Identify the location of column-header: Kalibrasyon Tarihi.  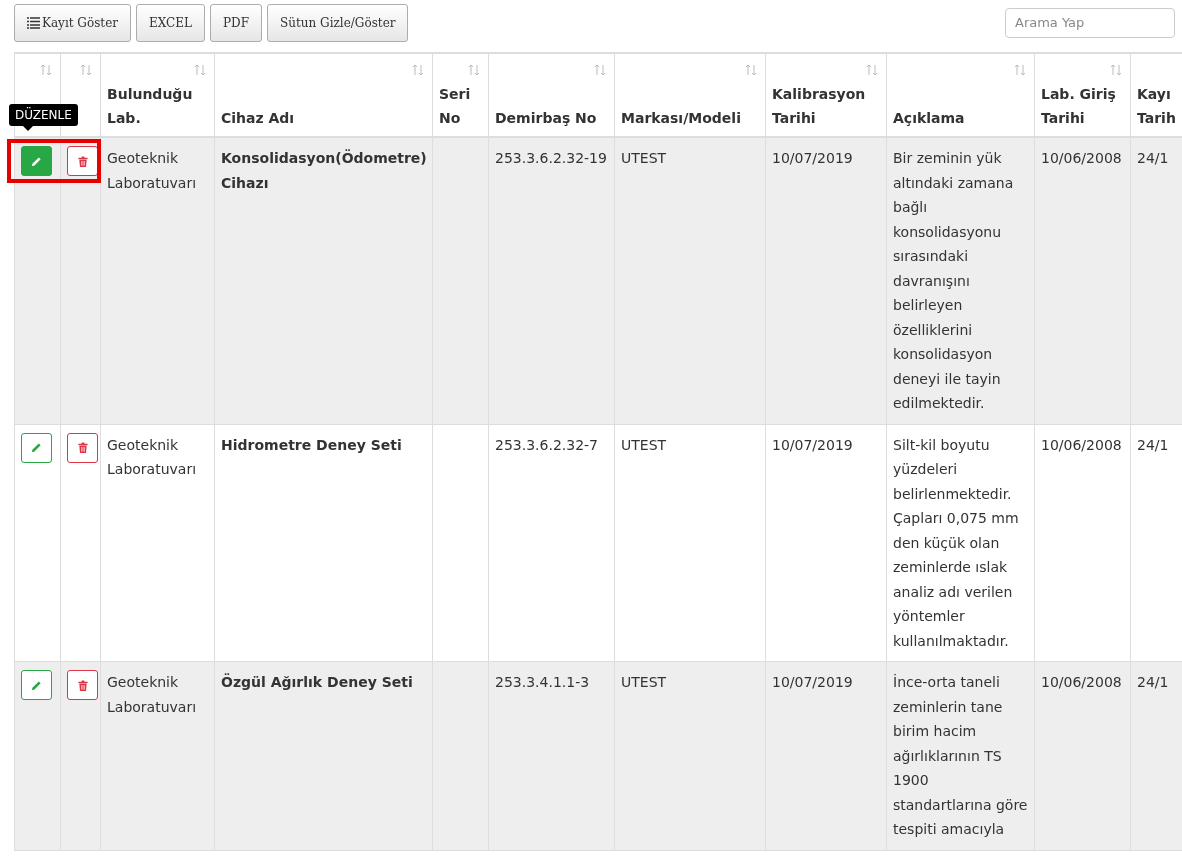
(819, 106).